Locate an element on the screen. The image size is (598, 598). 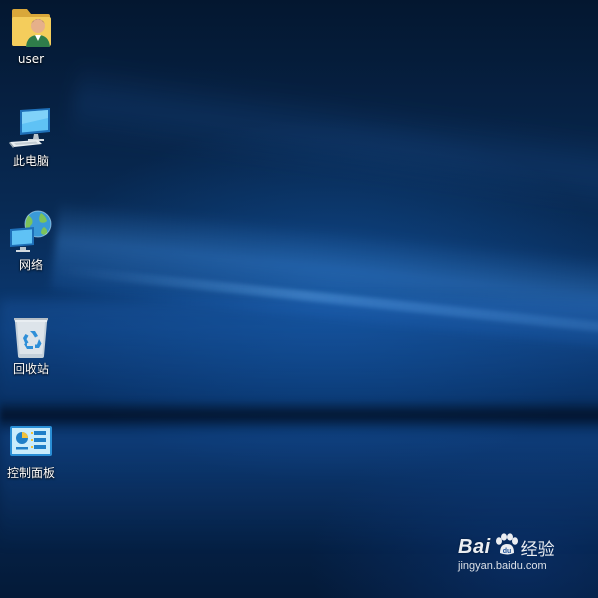
desktop-icon-label: 此电脑 is located at coordinates (30, 161).